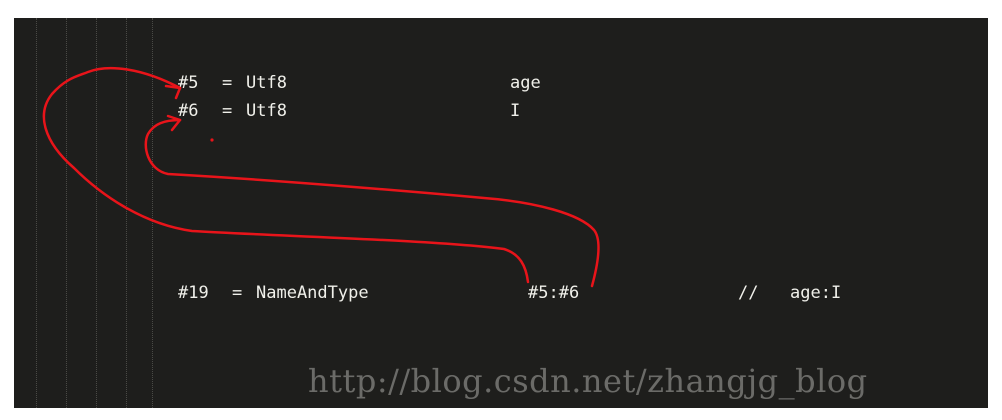 Image resolution: width=1002 pixels, height=420 pixels. What do you see at coordinates (188, 83) in the screenshot?
I see `pool-index-5: #5` at bounding box center [188, 83].